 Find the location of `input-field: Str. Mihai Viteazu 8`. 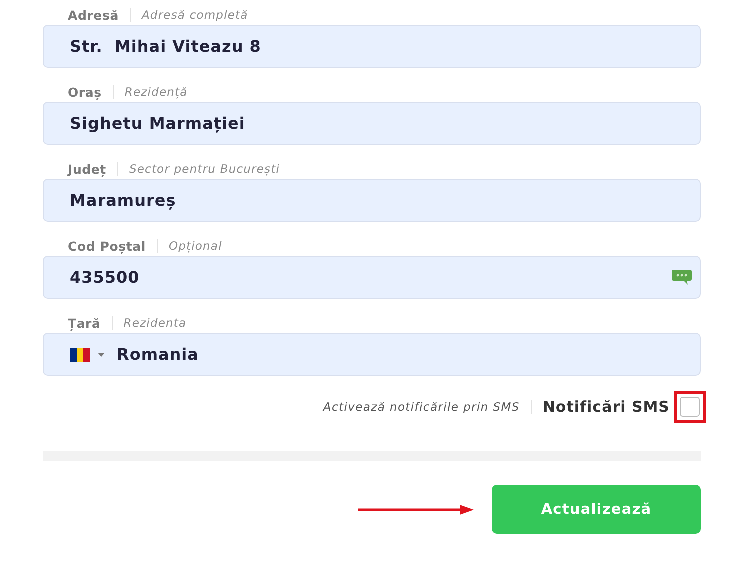

input-field: Str. Mihai Viteazu 8 is located at coordinates (372, 46).